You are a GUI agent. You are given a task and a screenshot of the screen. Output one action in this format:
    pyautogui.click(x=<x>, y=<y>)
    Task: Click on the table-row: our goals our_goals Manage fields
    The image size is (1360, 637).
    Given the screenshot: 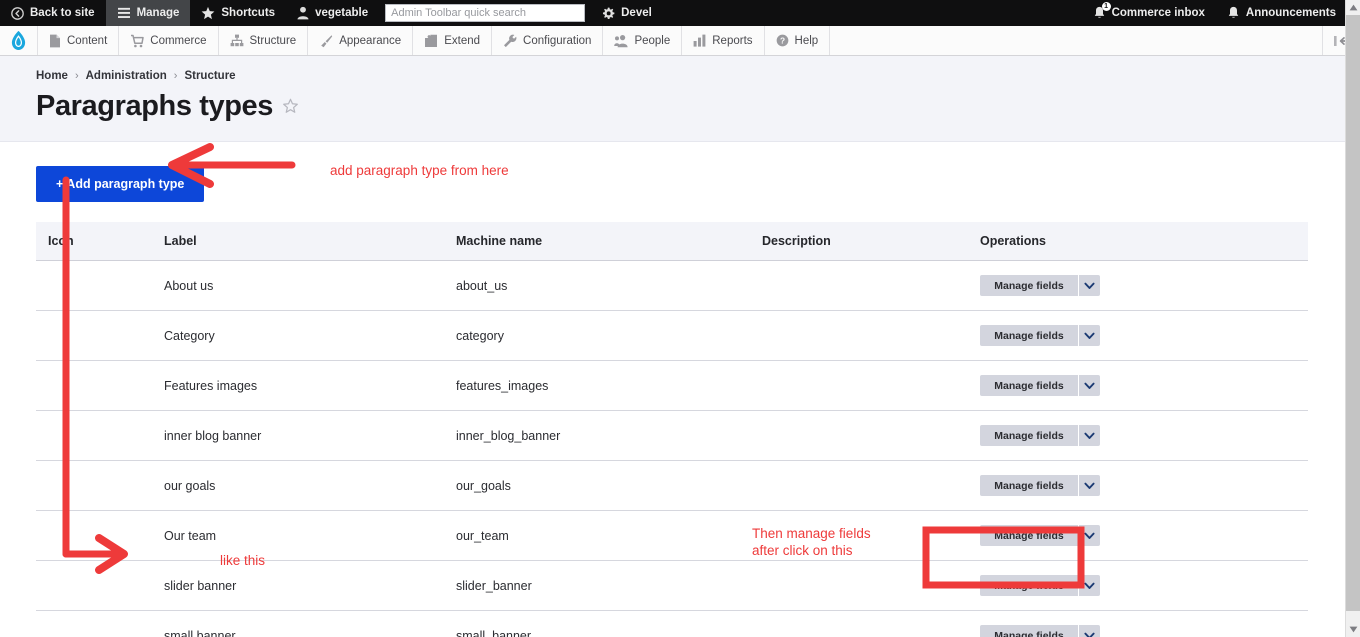 What is the action you would take?
    pyautogui.click(x=672, y=485)
    